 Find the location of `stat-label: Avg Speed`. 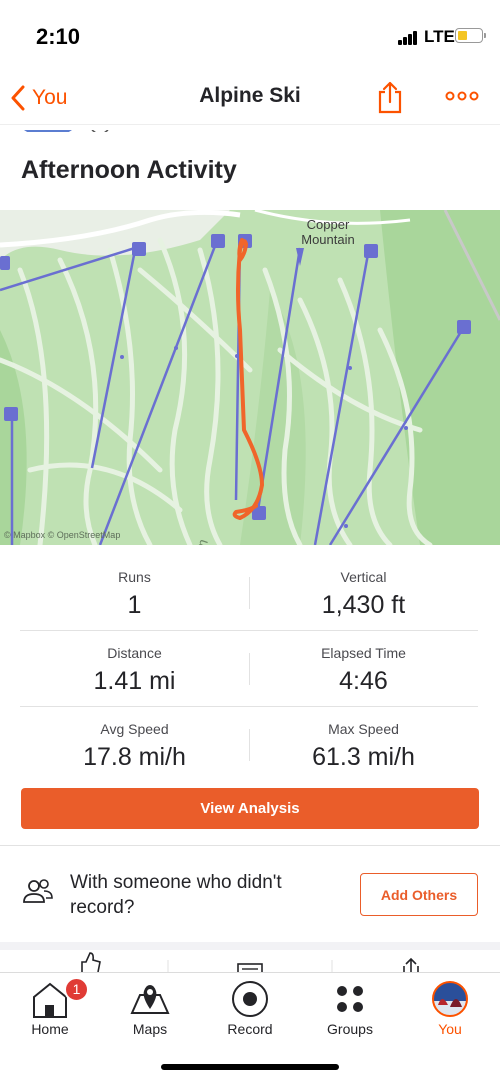

stat-label: Avg Speed is located at coordinates (134, 729).